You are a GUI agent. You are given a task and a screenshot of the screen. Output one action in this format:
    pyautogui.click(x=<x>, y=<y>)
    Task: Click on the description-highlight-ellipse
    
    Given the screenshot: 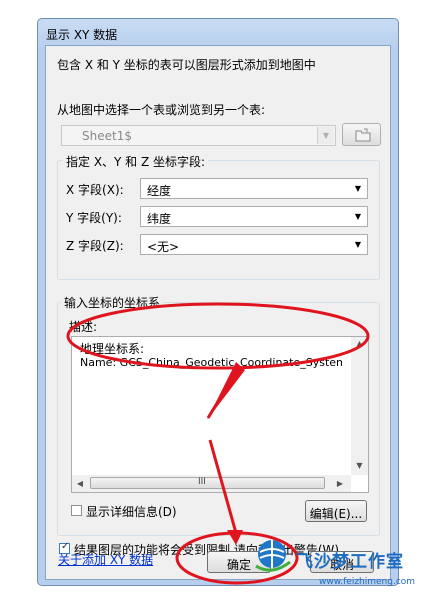 What is the action you would take?
    pyautogui.click(x=218, y=336)
    